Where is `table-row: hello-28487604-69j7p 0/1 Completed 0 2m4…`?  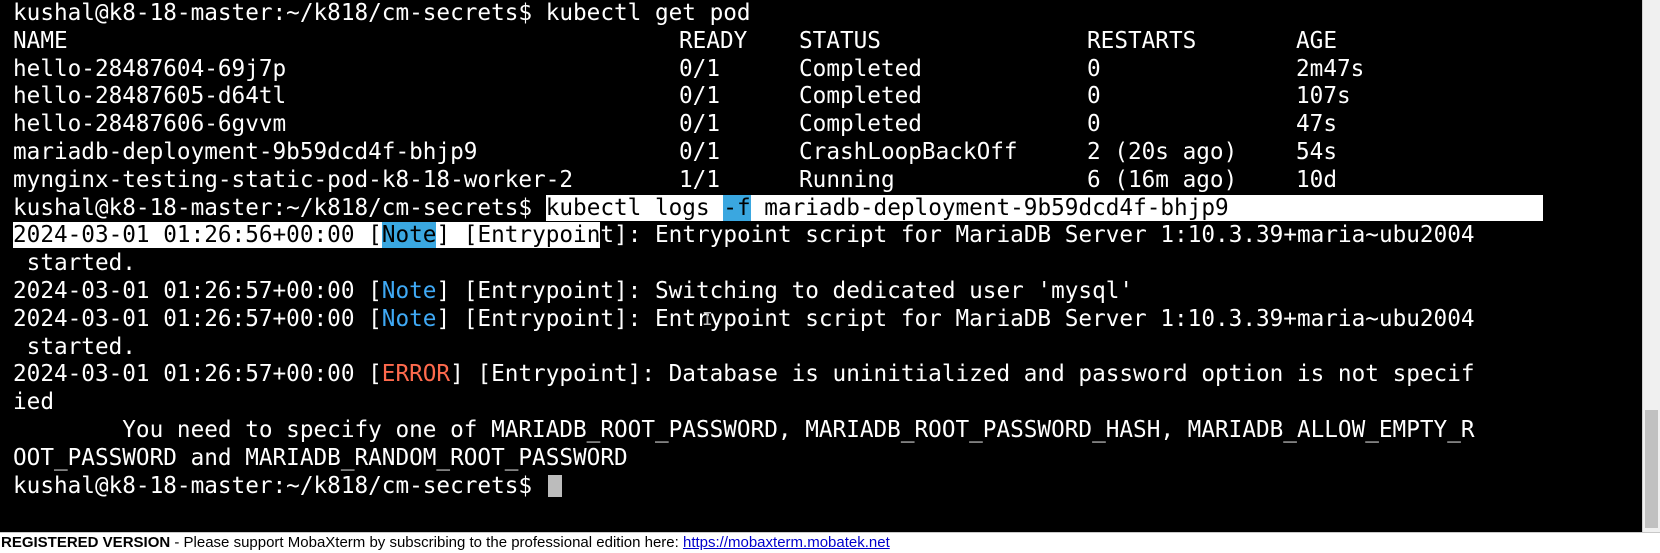
table-row: hello-28487604-69j7p 0/1 Completed 0 2m4… is located at coordinates (827, 70).